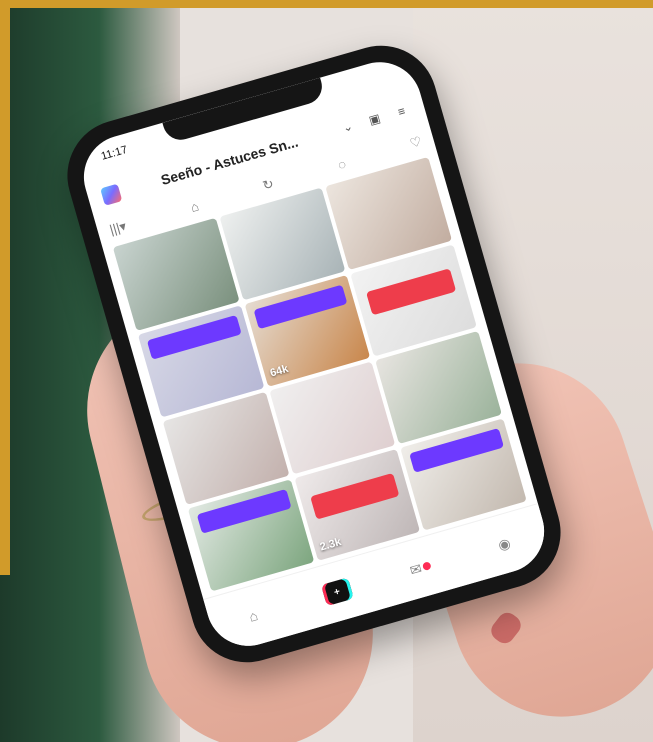  I want to click on plus-icon: +, so click(337, 592).